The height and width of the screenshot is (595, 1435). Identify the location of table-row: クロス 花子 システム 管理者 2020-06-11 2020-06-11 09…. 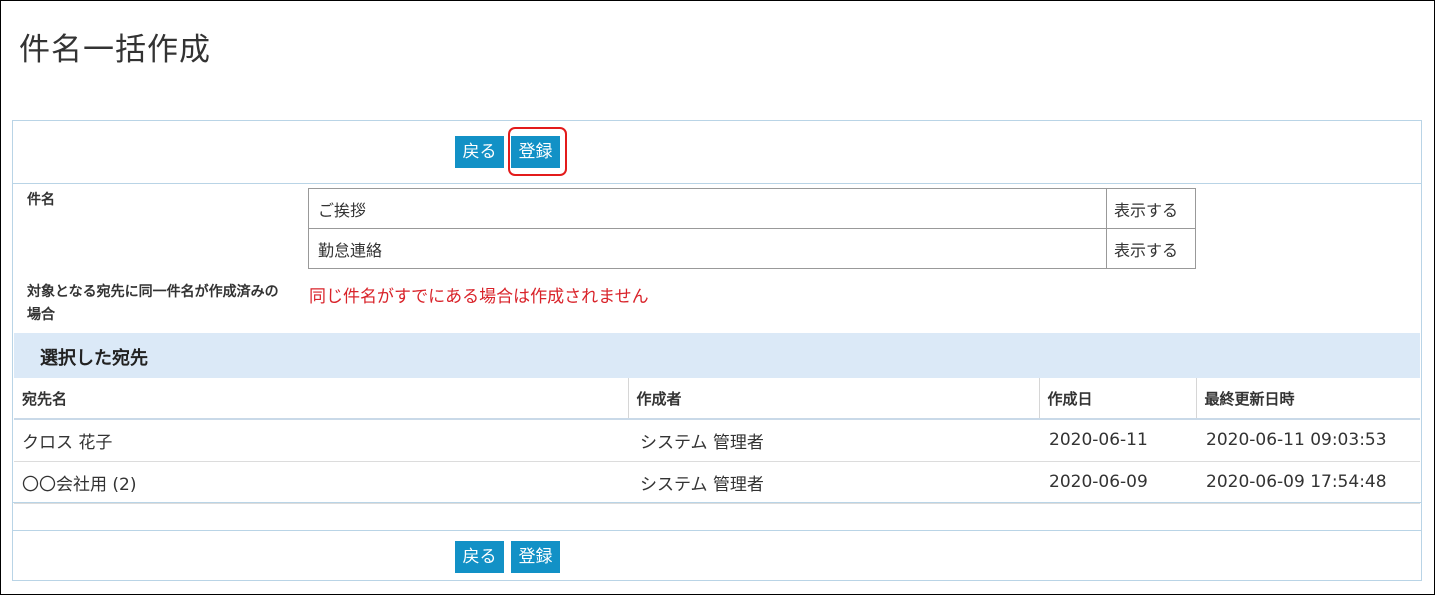
(717, 440).